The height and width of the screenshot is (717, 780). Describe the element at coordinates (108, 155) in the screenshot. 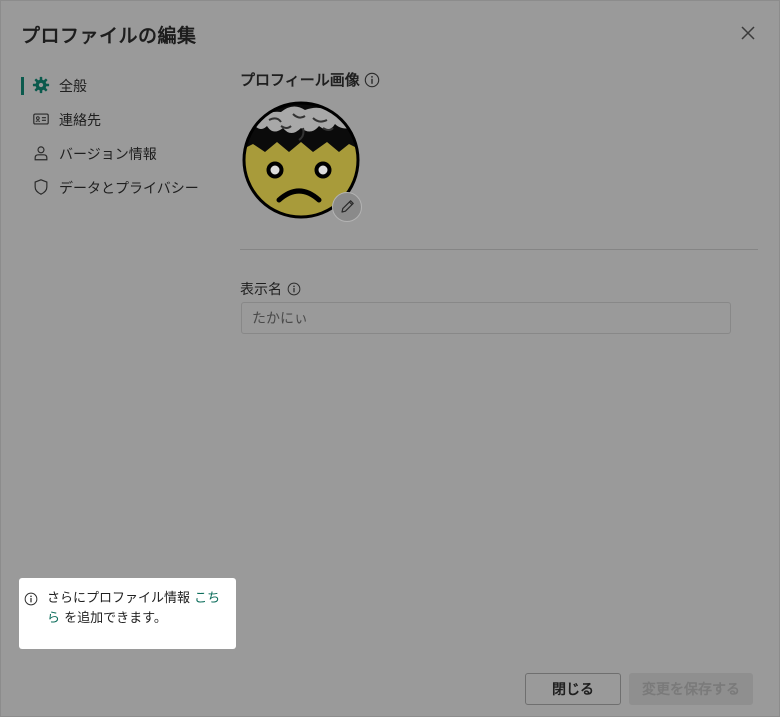

I see `sidebar-item-label: バージョン情報` at that location.